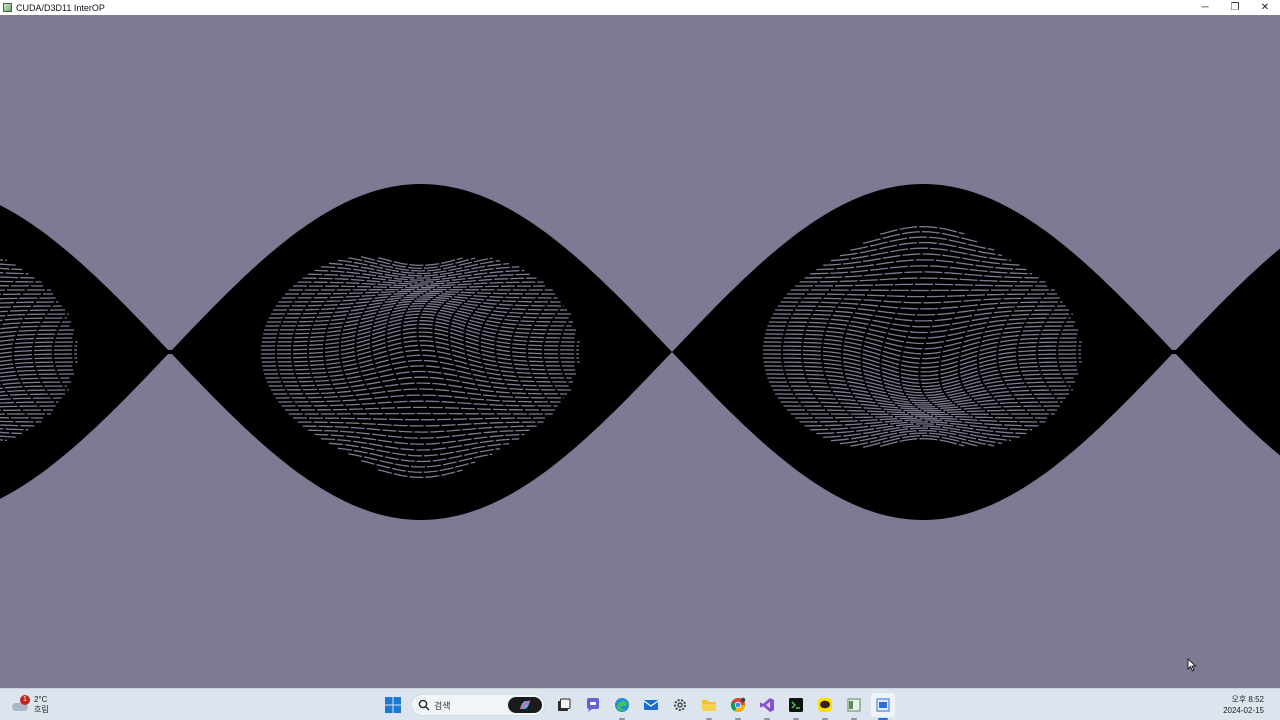 This screenshot has width=1280, height=720. Describe the element at coordinates (738, 706) in the screenshot. I see `chrome-icon` at that location.